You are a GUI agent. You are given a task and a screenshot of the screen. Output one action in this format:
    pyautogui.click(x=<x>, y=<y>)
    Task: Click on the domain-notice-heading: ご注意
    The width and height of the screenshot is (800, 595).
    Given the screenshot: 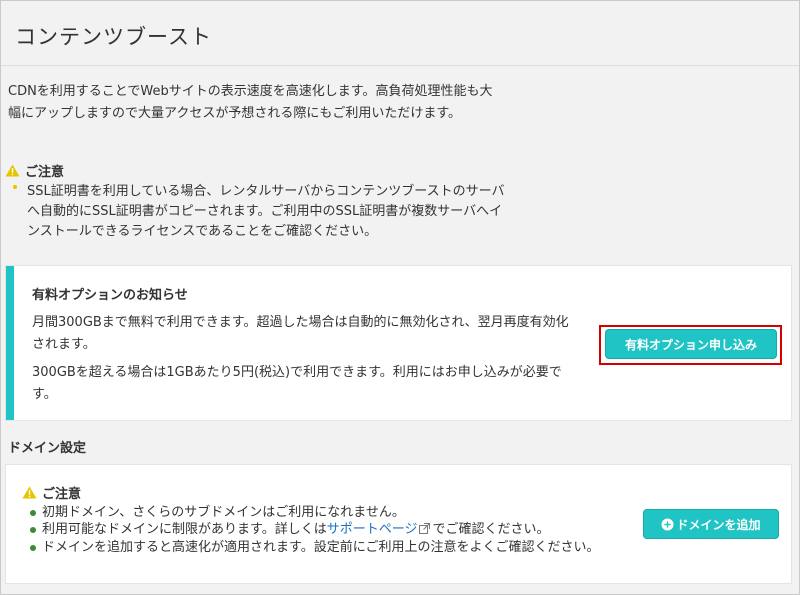 What is the action you would take?
    pyautogui.click(x=62, y=494)
    